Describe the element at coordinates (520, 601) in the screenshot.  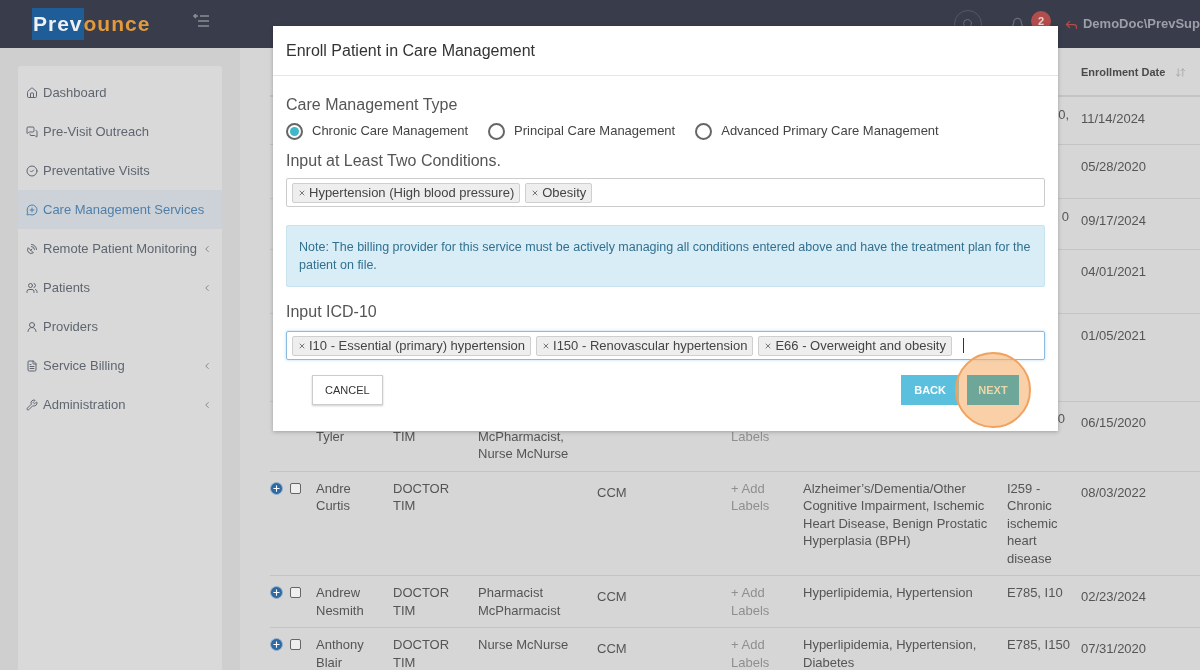
I see `table-cell-text: Pharmacist McPharmacist` at that location.